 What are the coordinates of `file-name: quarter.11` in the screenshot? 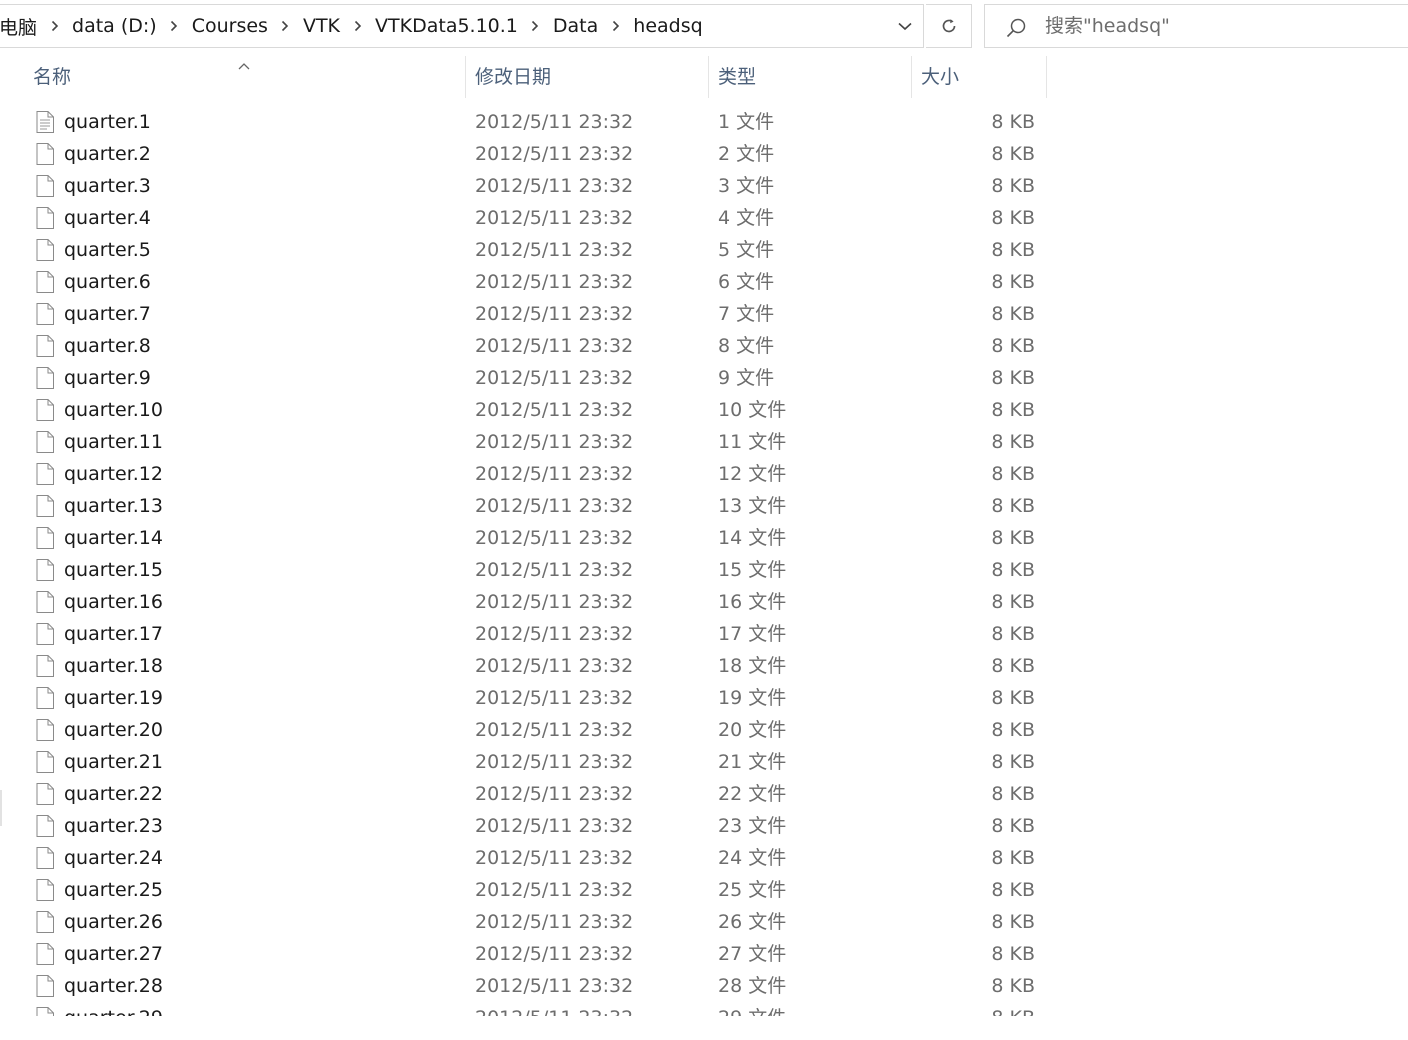 It's located at (113, 442).